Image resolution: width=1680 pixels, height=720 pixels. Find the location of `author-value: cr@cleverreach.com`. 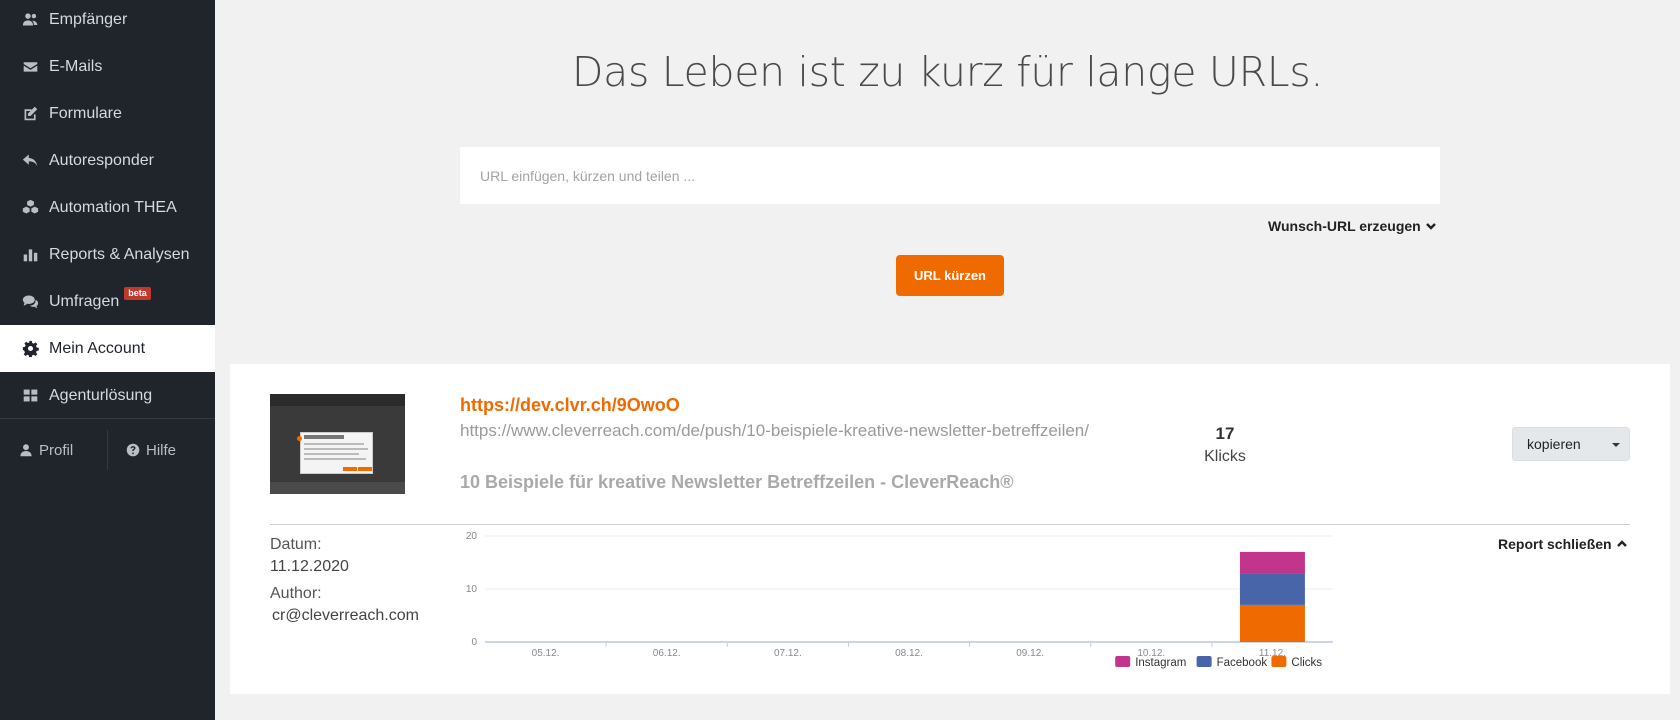

author-value: cr@cleverreach.com is located at coordinates (345, 615).